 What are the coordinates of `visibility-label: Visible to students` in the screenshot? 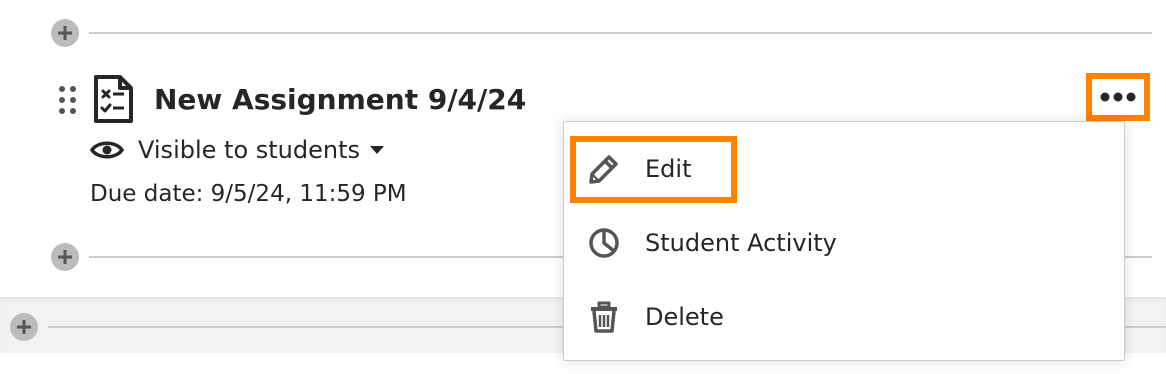 It's located at (249, 150).